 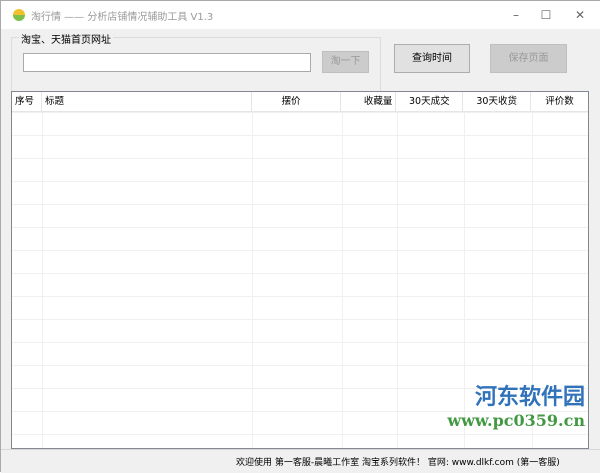 I want to click on col-30day-received: 30天收货, so click(x=497, y=101).